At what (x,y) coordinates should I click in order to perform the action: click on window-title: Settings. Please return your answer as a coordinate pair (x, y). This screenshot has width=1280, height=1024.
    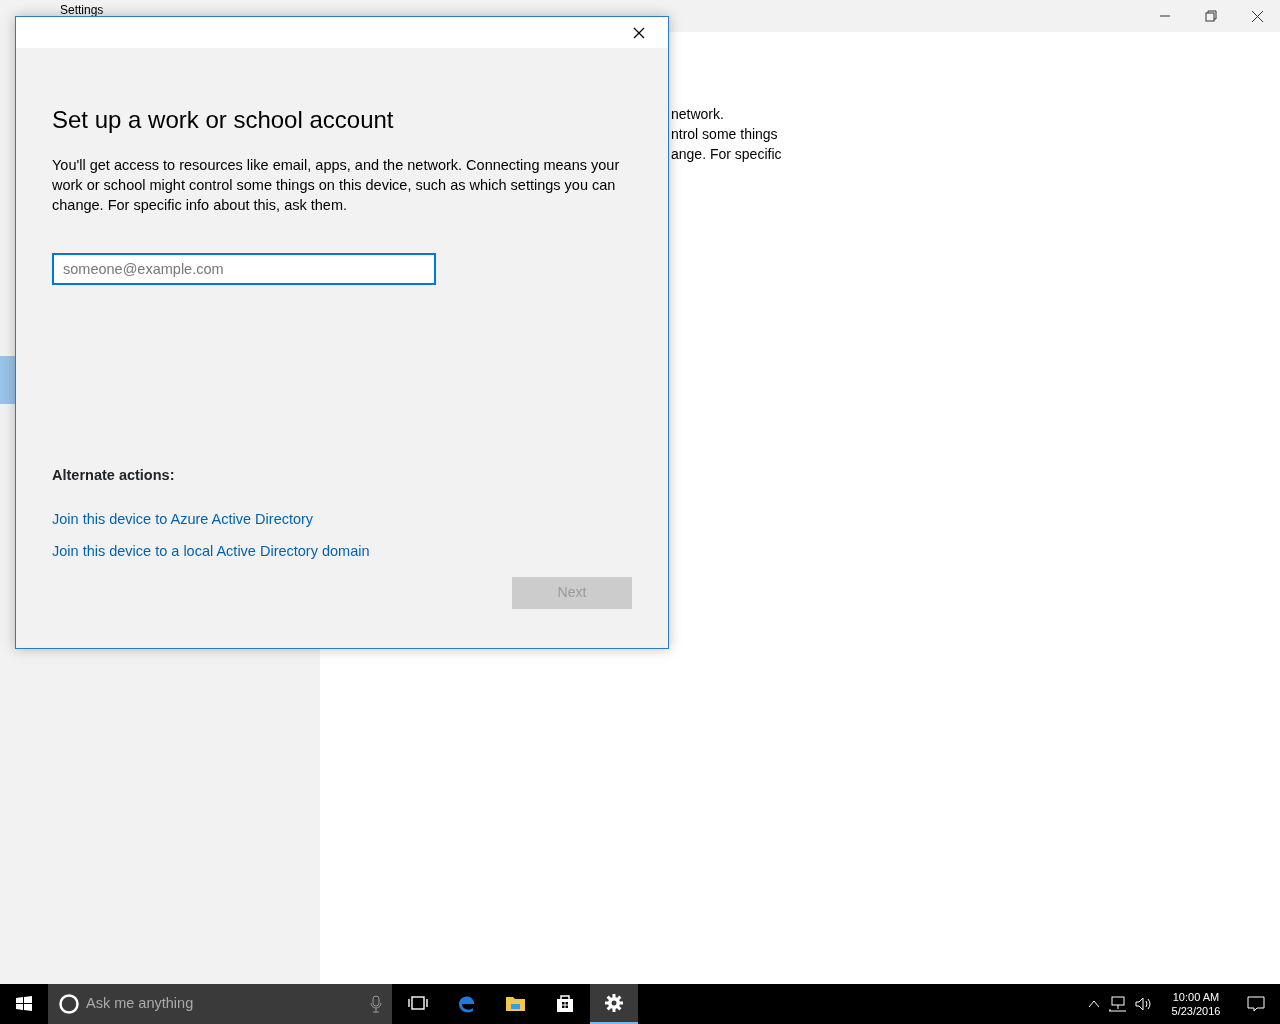
    Looking at the image, I should click on (82, 10).